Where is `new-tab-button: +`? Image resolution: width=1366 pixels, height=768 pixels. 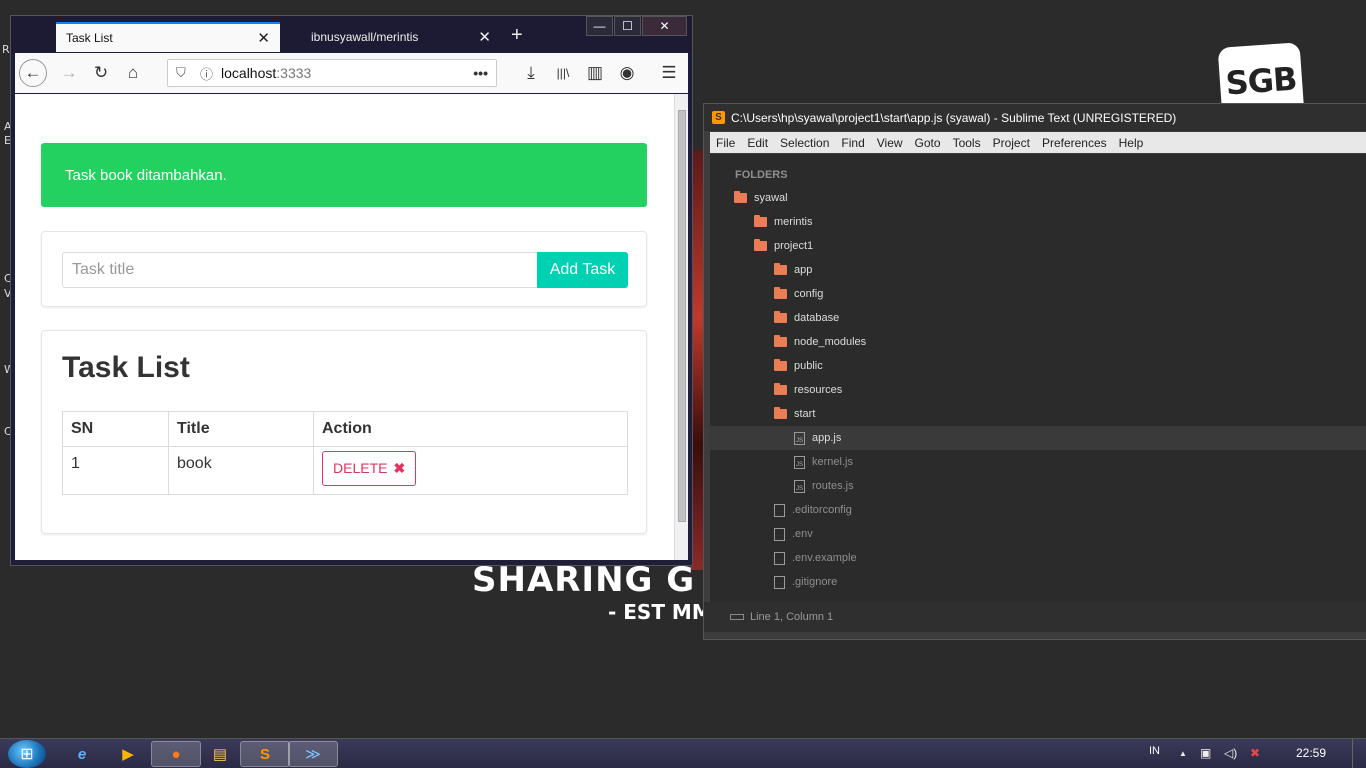
new-tab-button: + is located at coordinates (517, 35).